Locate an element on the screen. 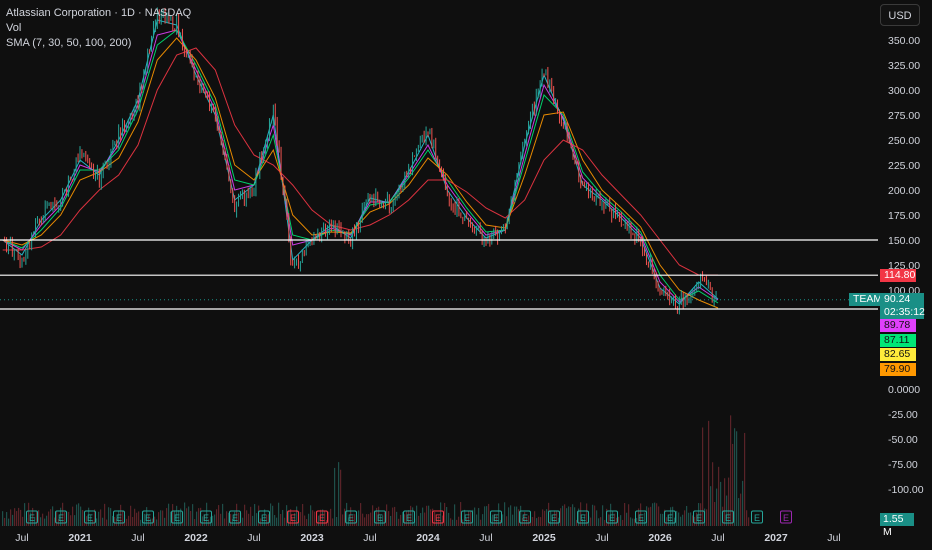  time-axis-tick: 2022 is located at coordinates (196, 538).